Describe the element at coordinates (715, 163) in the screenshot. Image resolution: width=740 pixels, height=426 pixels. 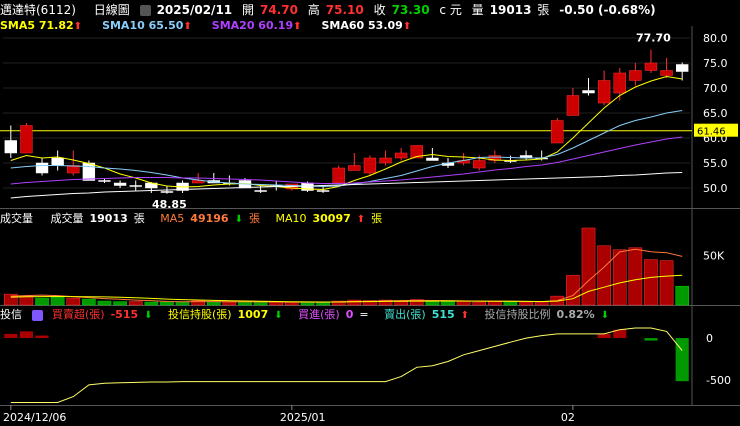
I see `price-tick-label: 55.0` at that location.